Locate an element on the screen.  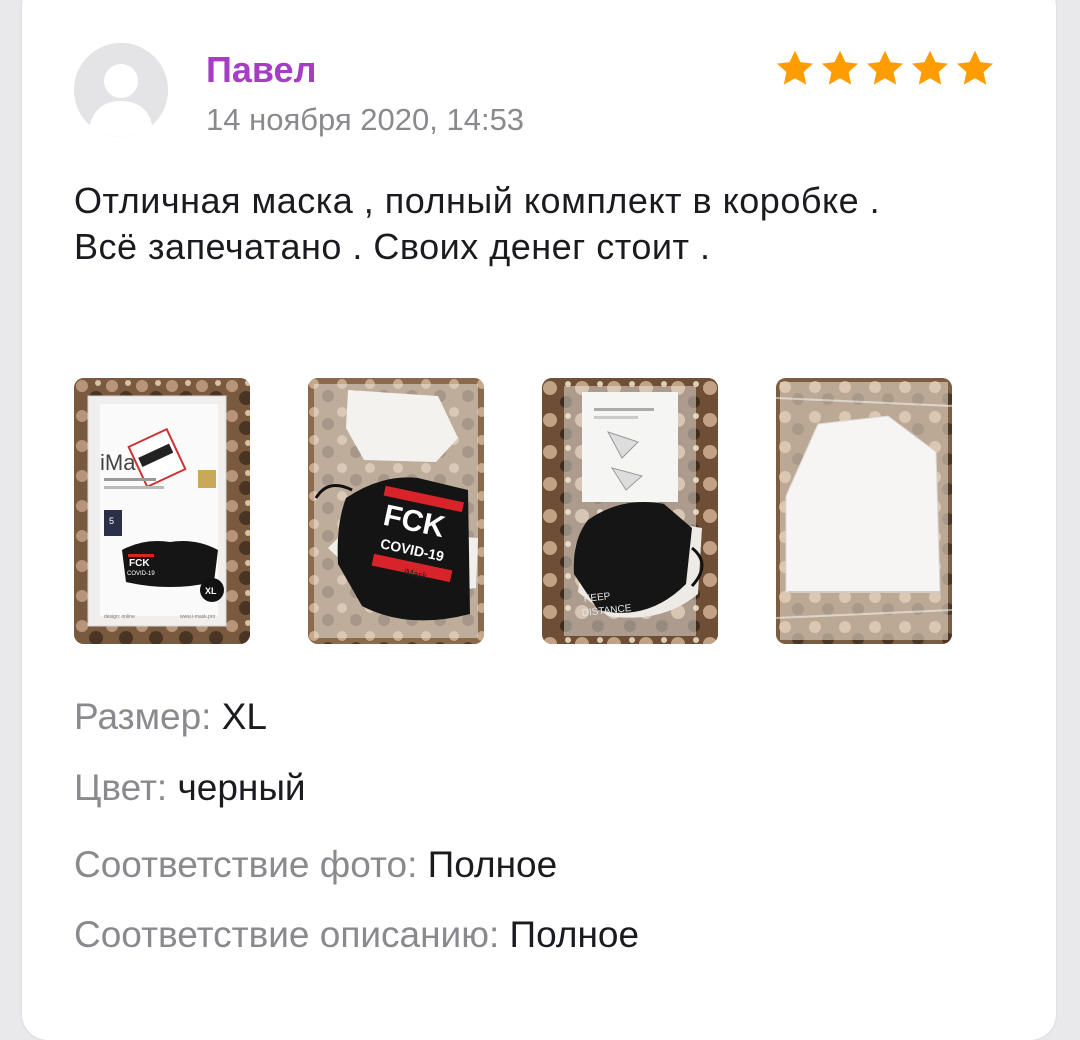
attribute-size: Размер: XL is located at coordinates (170, 717).